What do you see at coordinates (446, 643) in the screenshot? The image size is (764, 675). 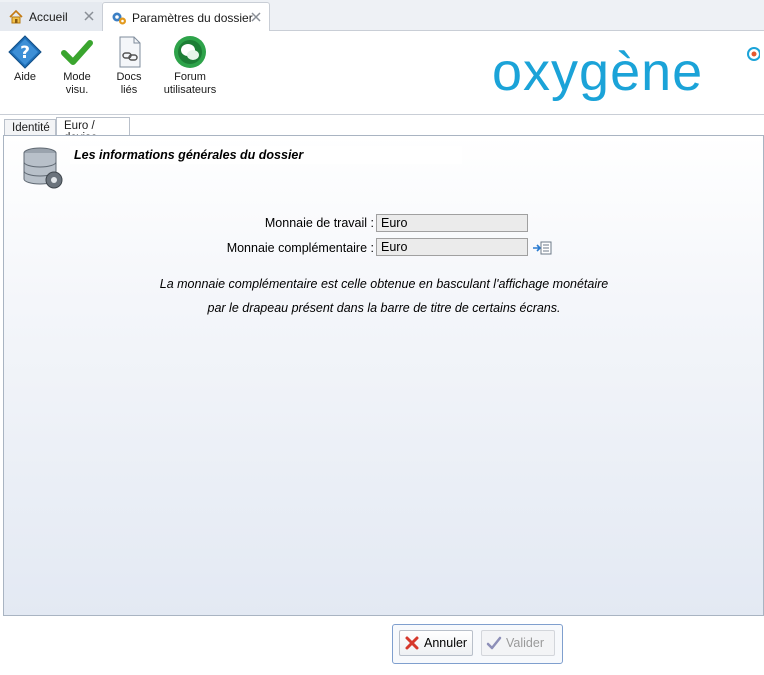 I see `annuler-label: Annuler` at bounding box center [446, 643].